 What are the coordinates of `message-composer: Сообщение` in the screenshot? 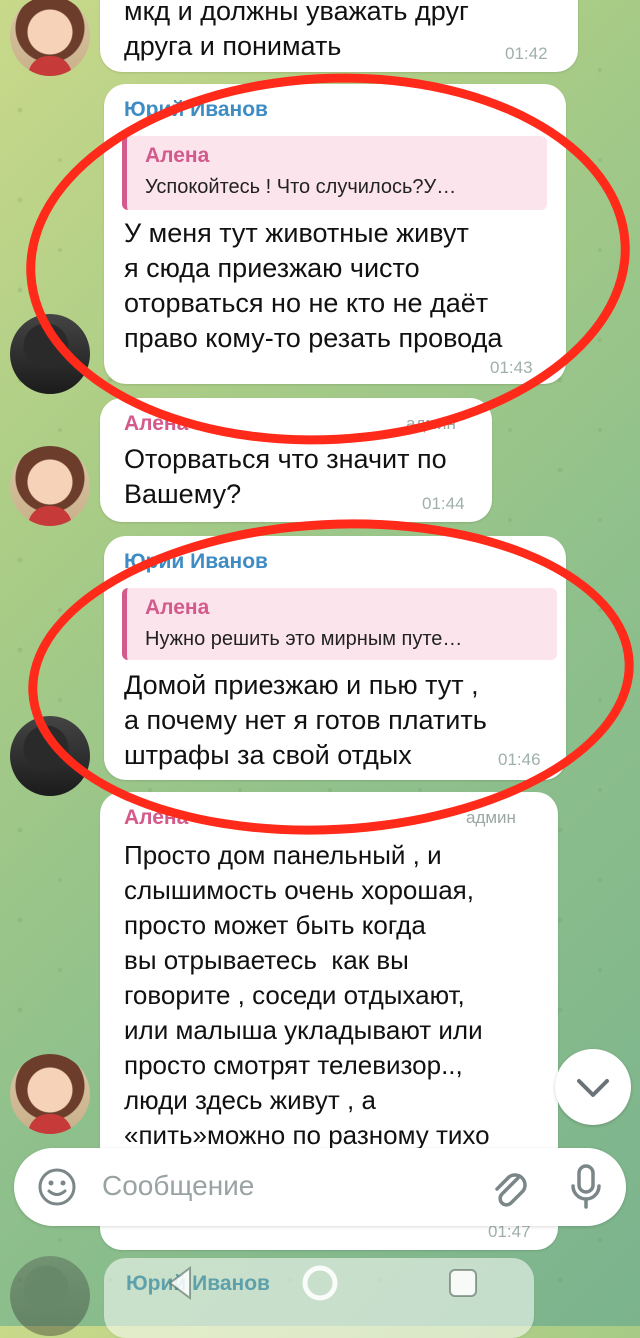 It's located at (320, 1187).